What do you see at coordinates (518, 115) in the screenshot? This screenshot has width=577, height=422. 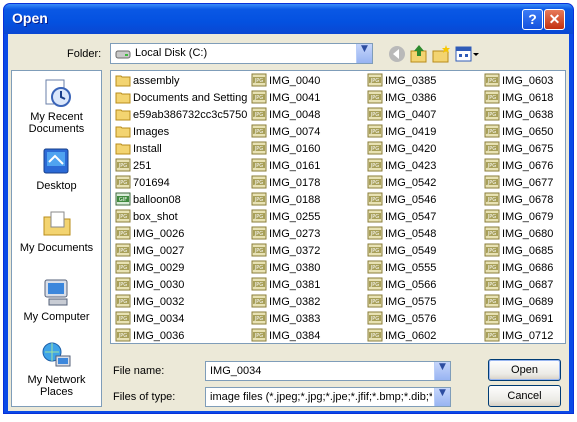 I see `file-item: JPG IMG_0638` at bounding box center [518, 115].